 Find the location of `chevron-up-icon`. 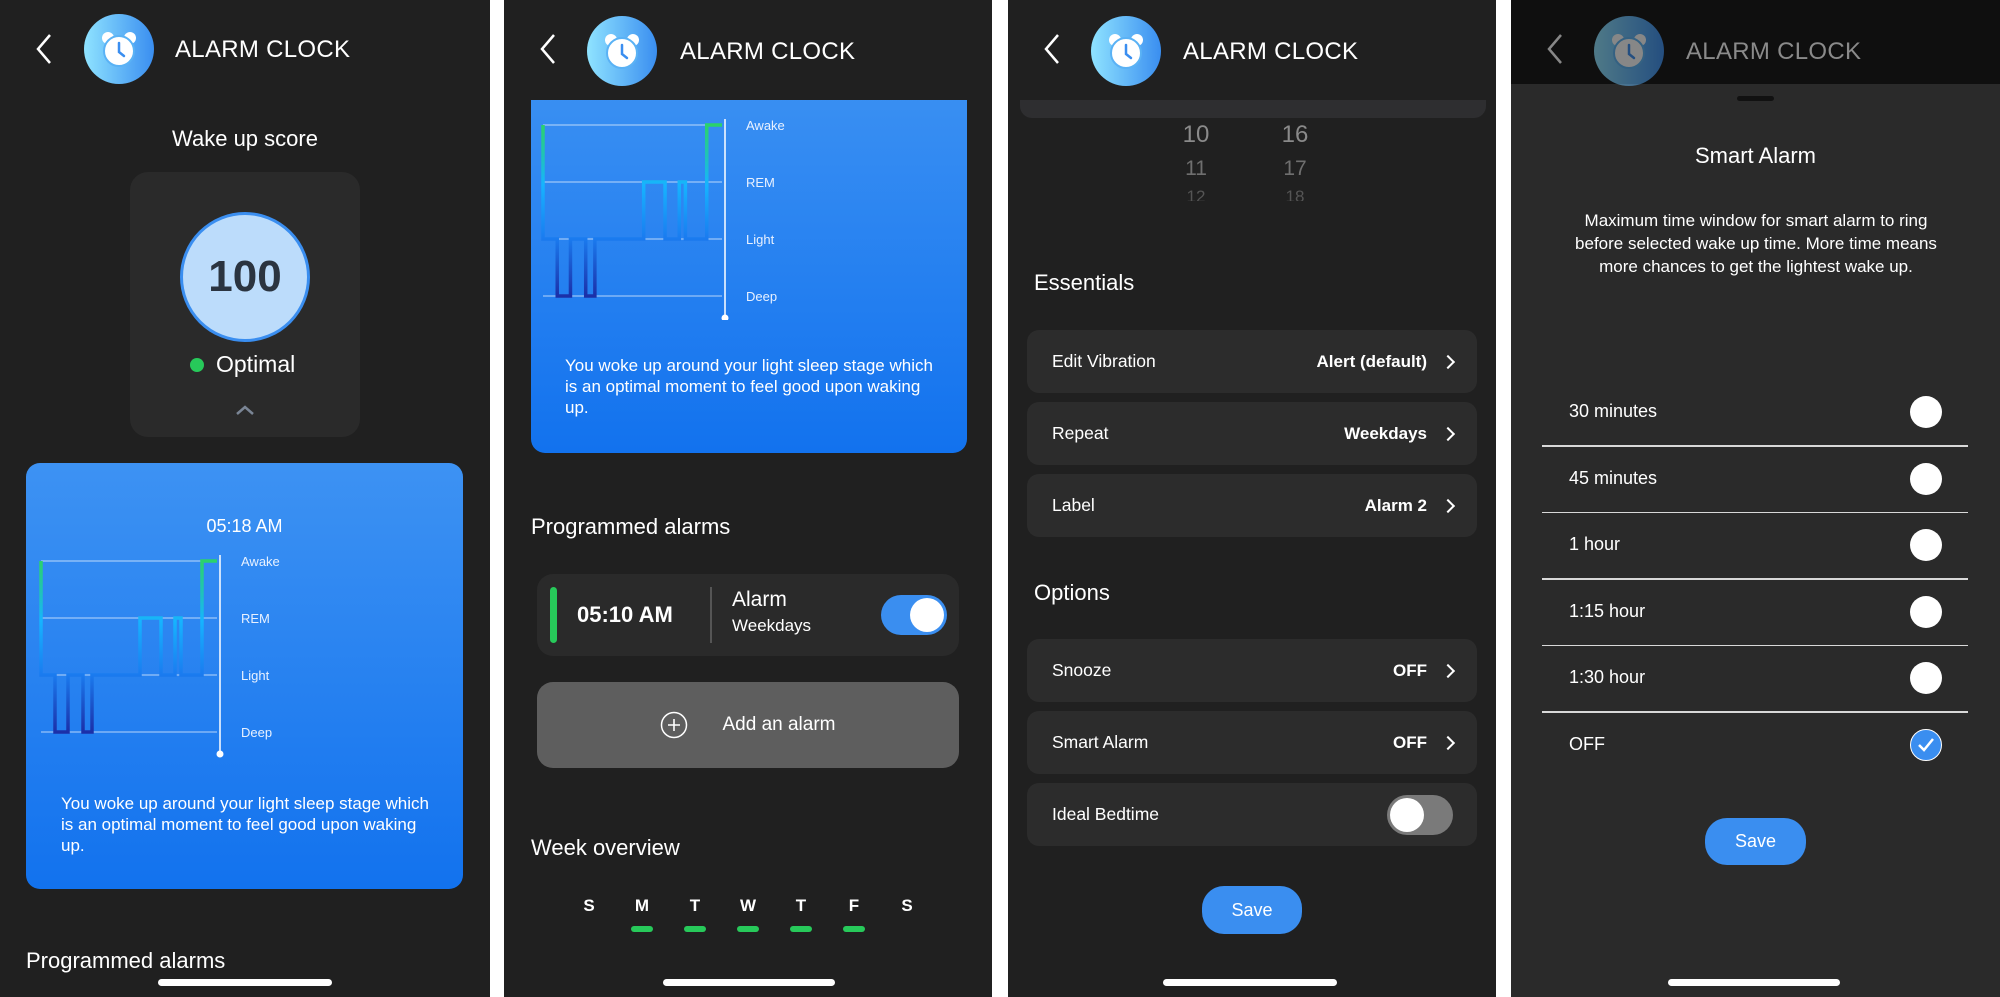

chevron-up-icon is located at coordinates (245, 410).